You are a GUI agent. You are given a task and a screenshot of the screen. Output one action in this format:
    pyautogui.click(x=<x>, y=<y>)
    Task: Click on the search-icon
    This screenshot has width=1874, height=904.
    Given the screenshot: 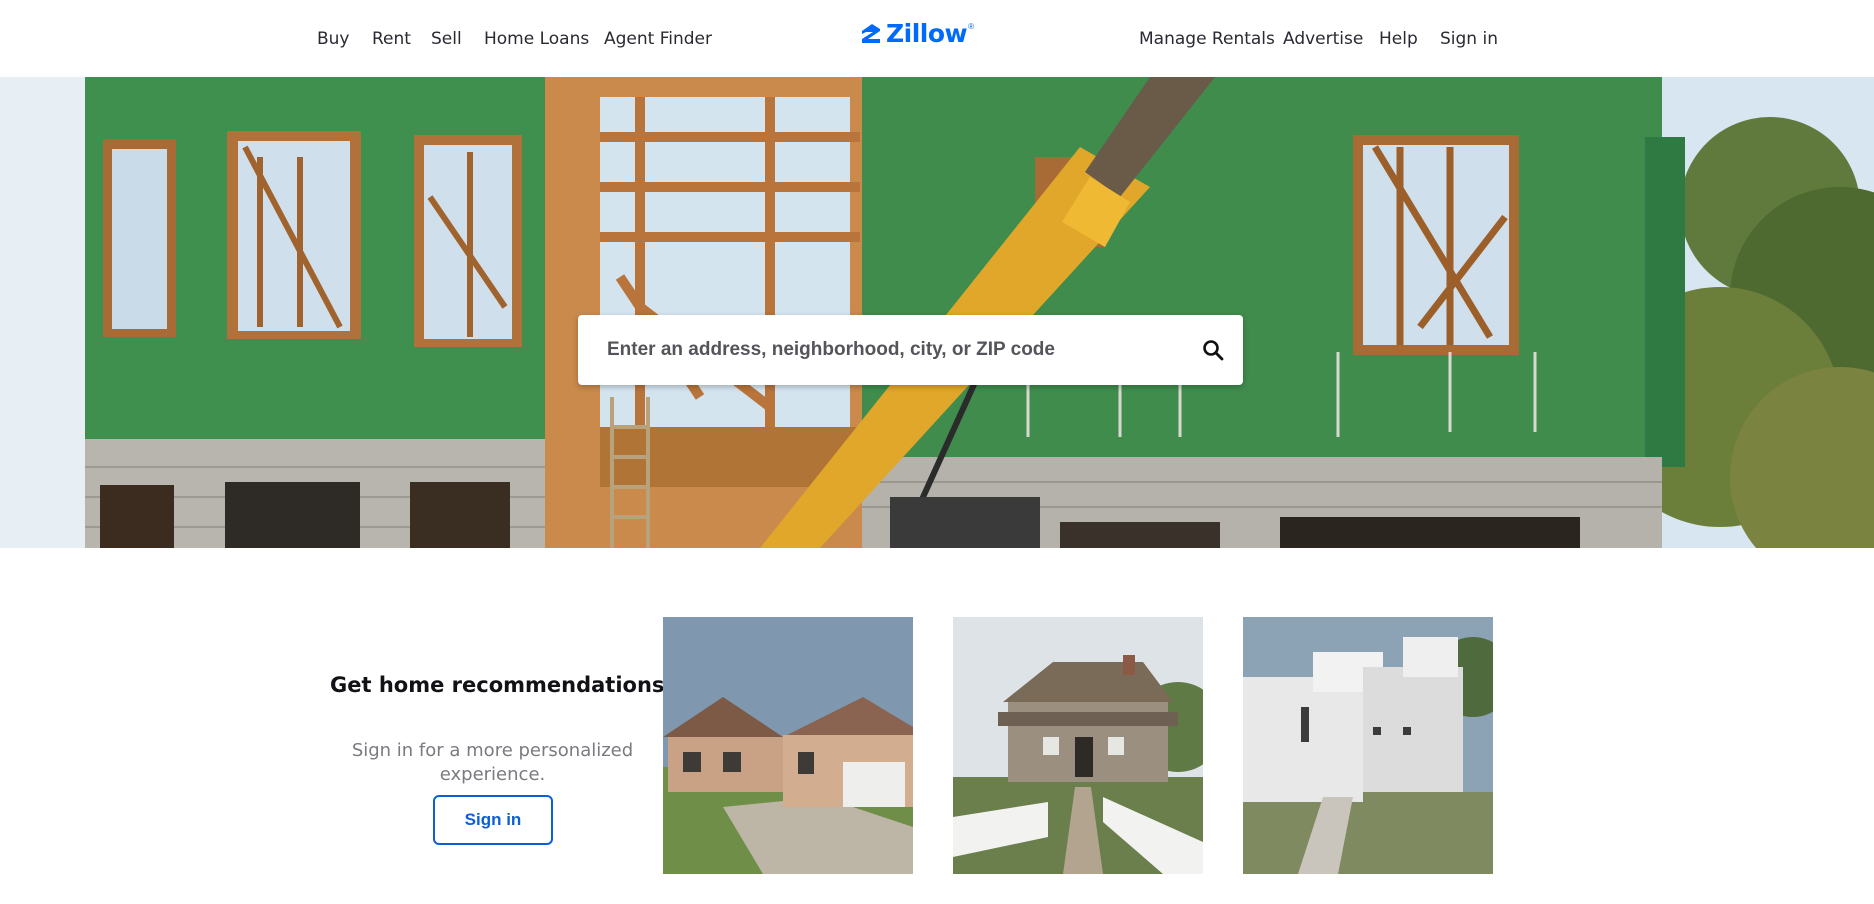 What is the action you would take?
    pyautogui.click(x=1213, y=350)
    